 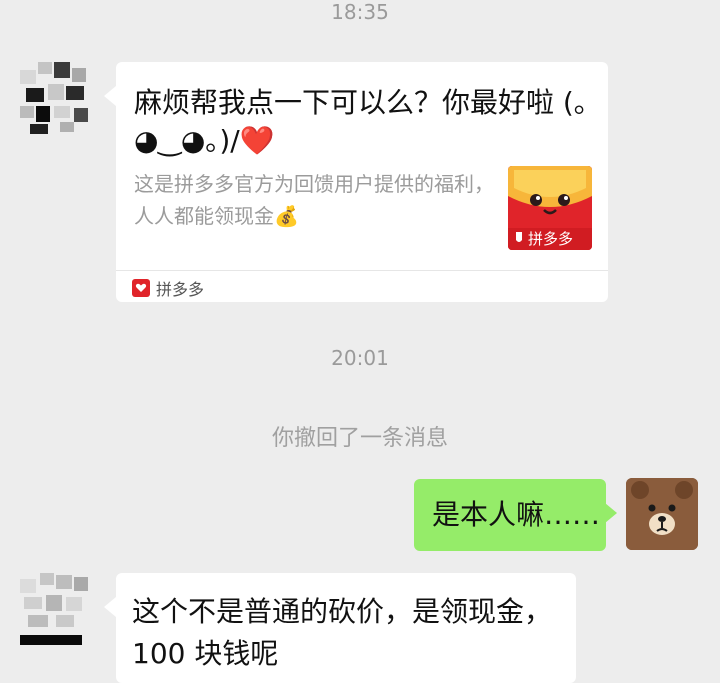 I want to click on card-description: 这是拼多多官方为回馈用户提供的福利，人人都能领现金💰, so click(x=314, y=200).